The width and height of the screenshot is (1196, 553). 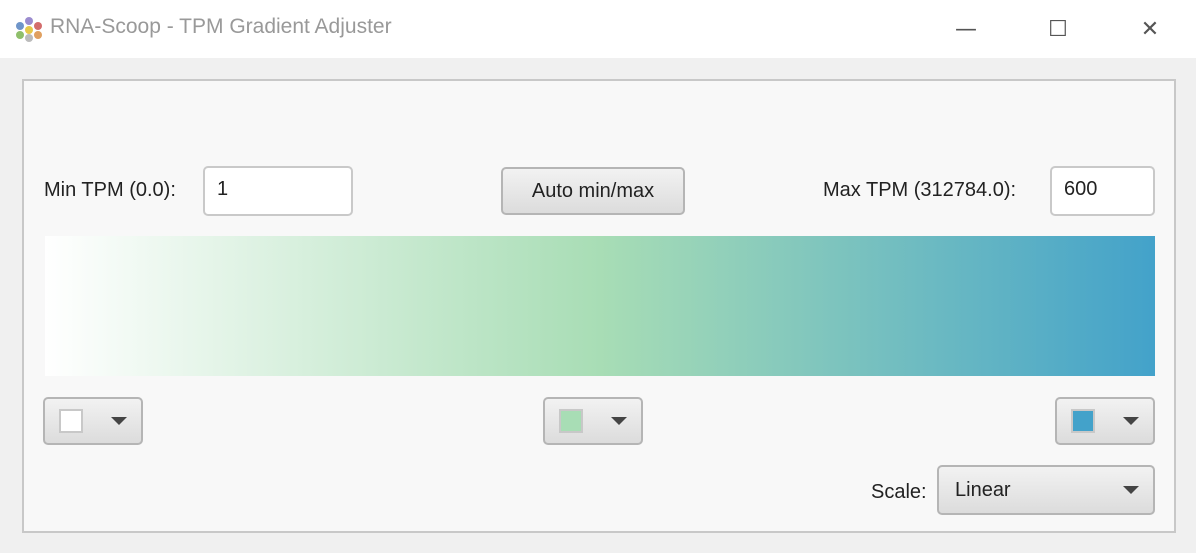 What do you see at coordinates (221, 26) in the screenshot?
I see `window-title: RNA-Scoop - TPM Gradient Adjuster` at bounding box center [221, 26].